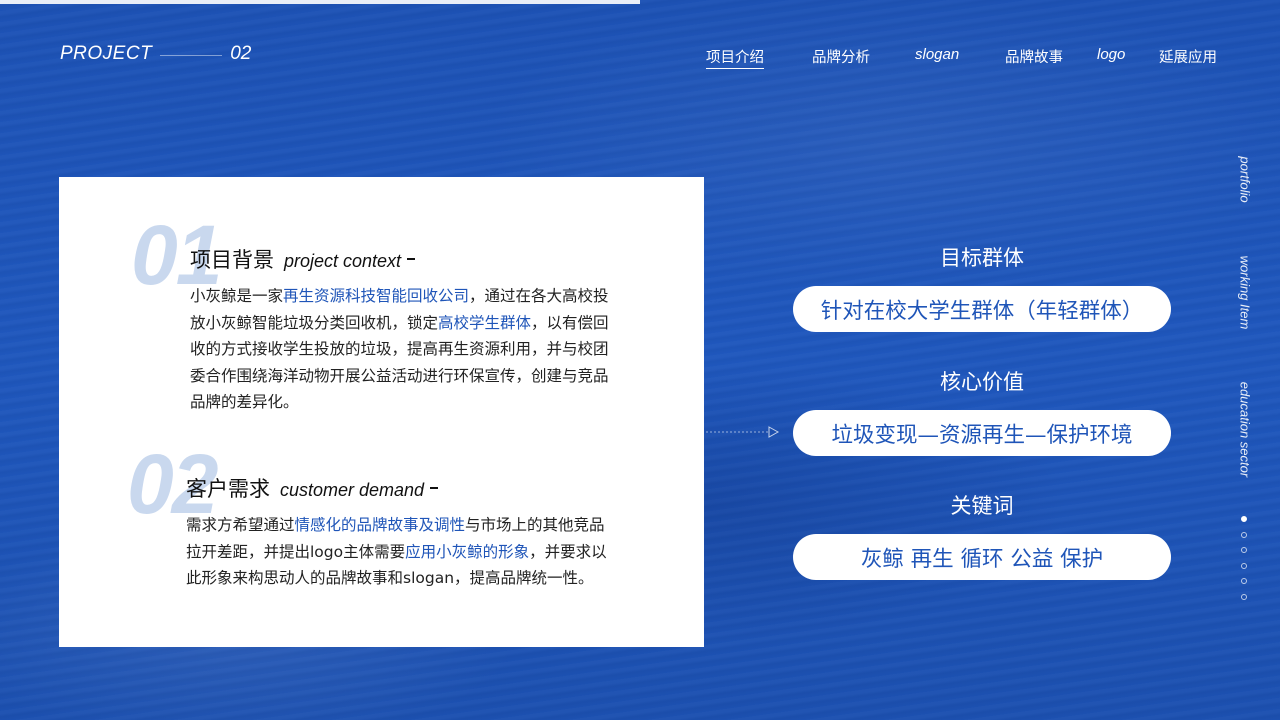 This screenshot has height=720, width=1280. What do you see at coordinates (1111, 54) in the screenshot?
I see `nav-item-logo: logo` at bounding box center [1111, 54].